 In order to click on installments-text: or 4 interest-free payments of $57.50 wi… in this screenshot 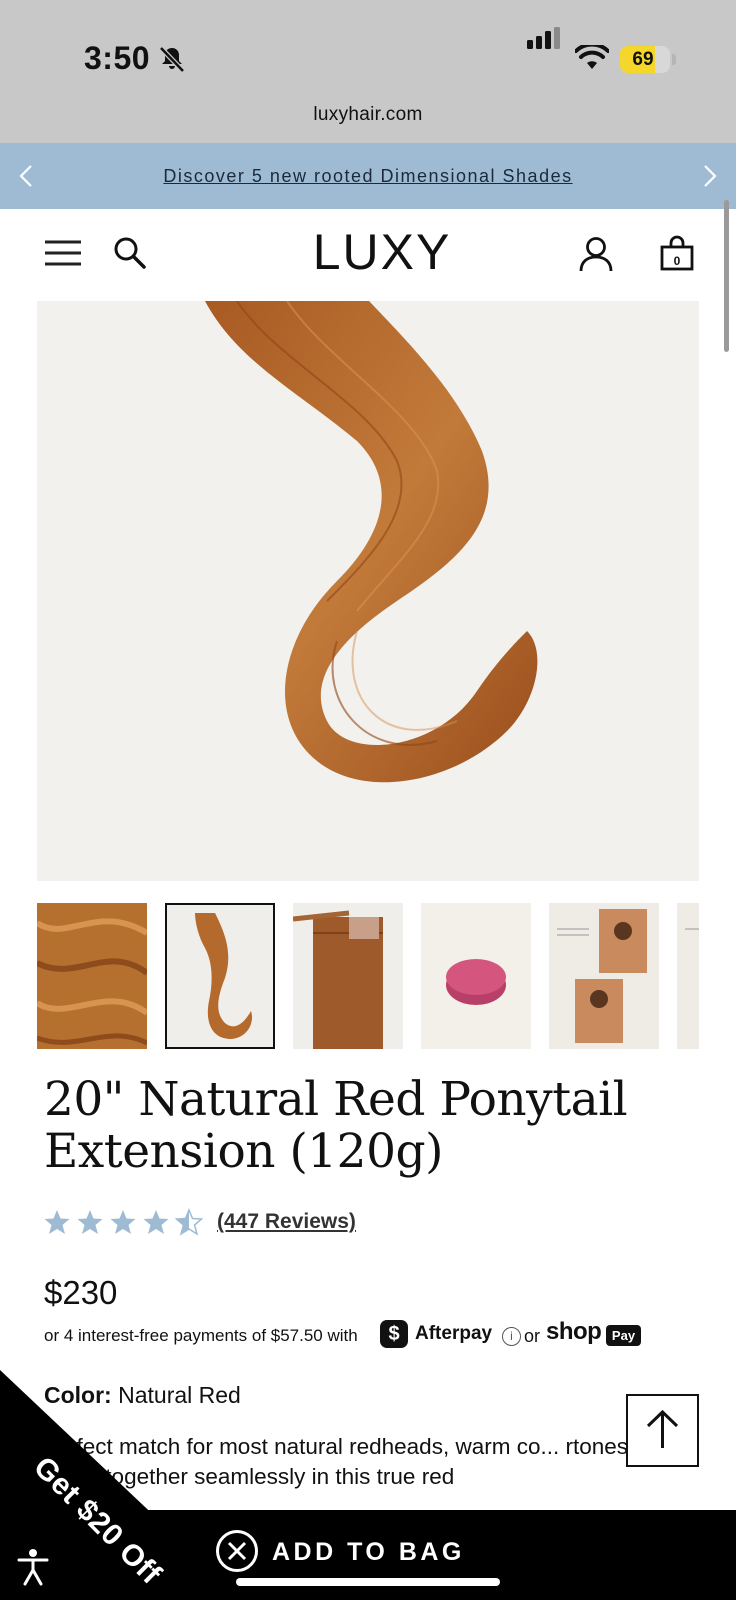, I will do `click(201, 1335)`.